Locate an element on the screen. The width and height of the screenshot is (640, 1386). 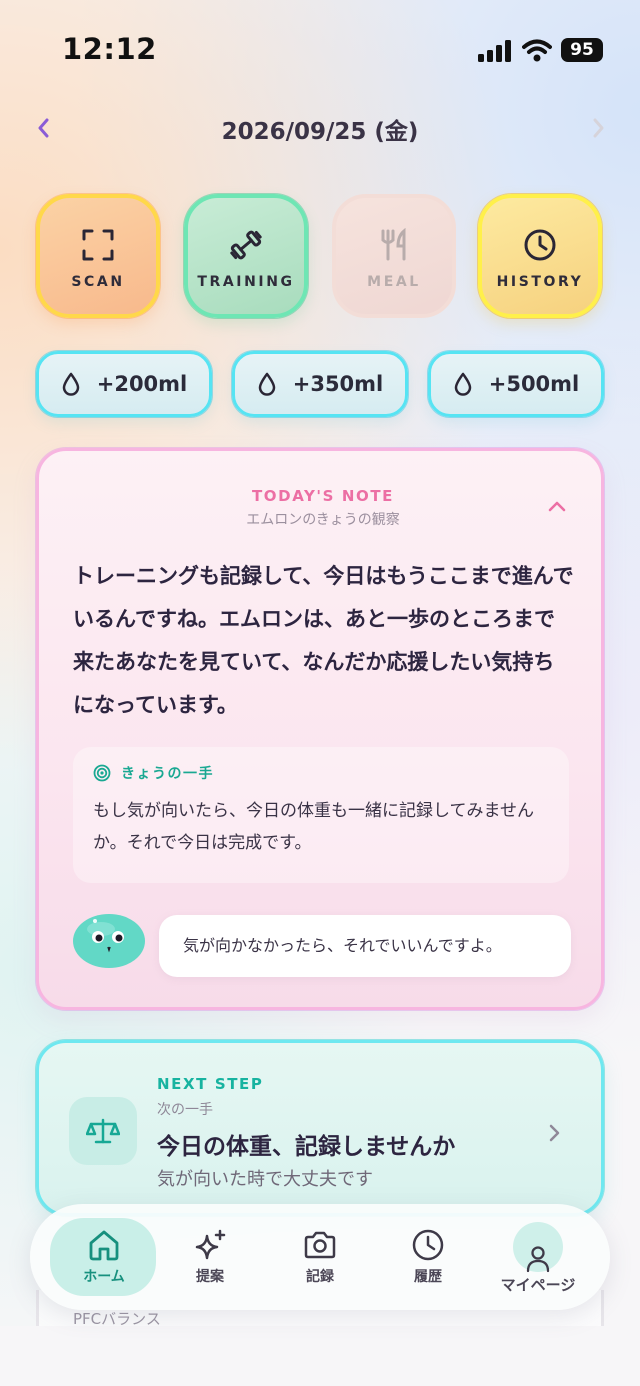
bottom-tab-bar: ホーム 提案 記録 履歴 マイページ is located at coordinates (320, 1257).